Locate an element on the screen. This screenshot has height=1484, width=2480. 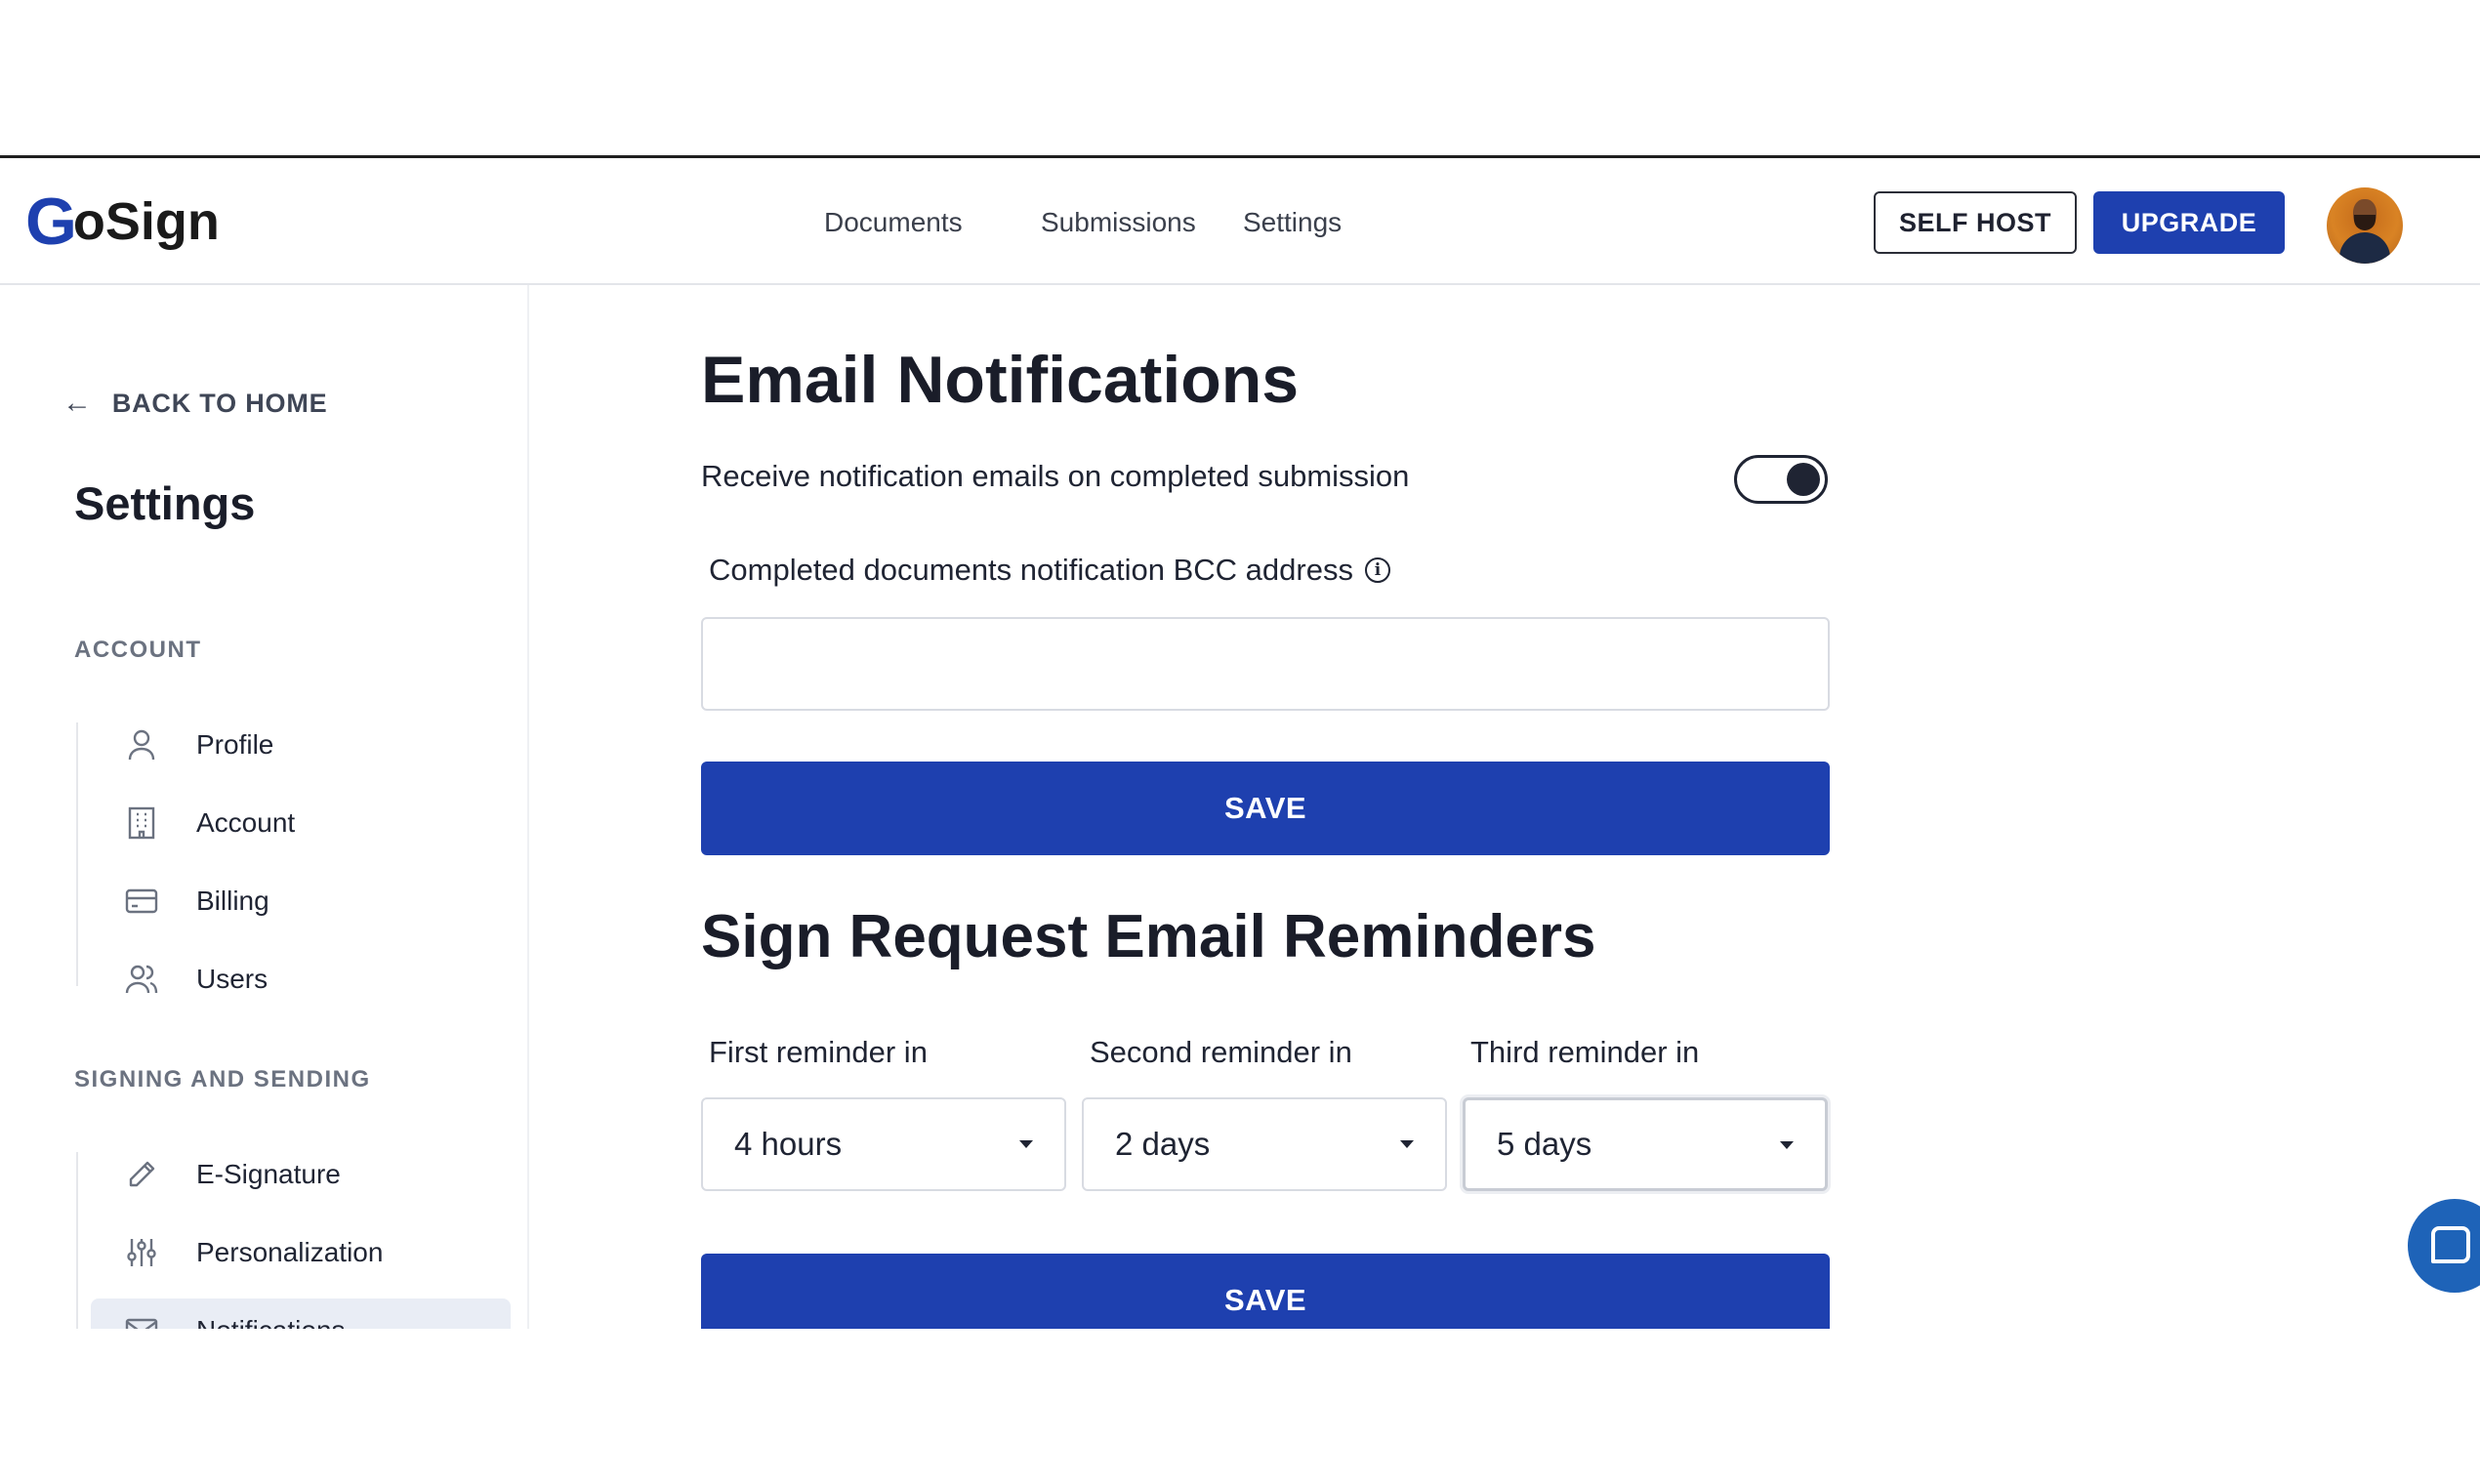
sidebar-item-e-signature: E-Signature is located at coordinates (301, 1175).